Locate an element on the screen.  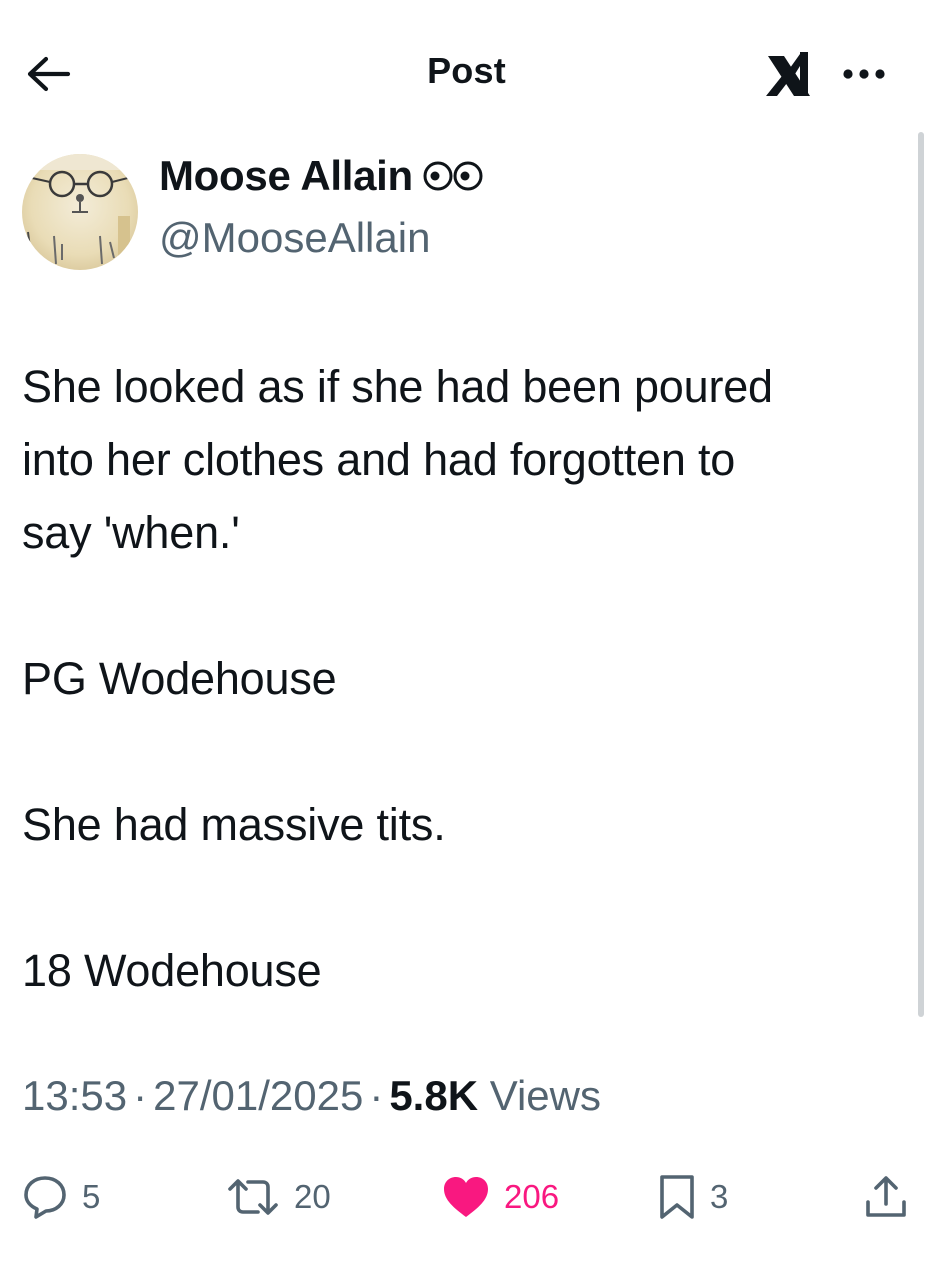
top-bar: Post is located at coordinates (466, 70).